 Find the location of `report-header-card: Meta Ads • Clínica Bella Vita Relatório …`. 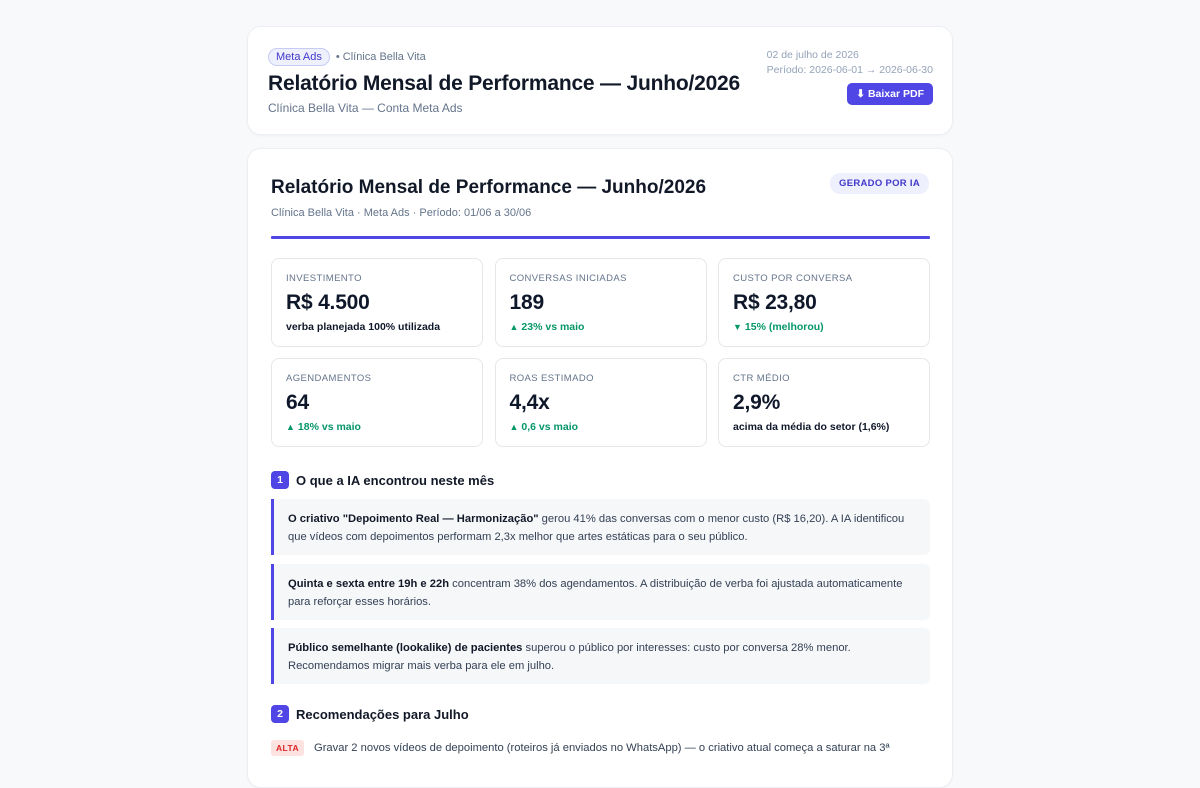

report-header-card: Meta Ads • Clínica Bella Vita Relatório … is located at coordinates (600, 80).